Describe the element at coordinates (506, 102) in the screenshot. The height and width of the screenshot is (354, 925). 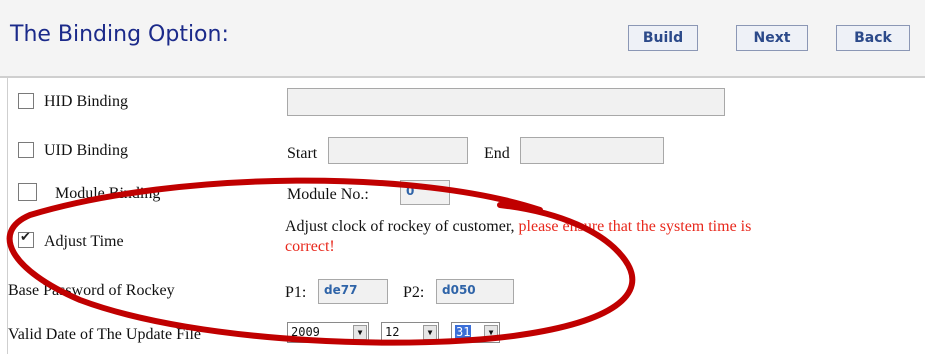
I see `hid-input` at that location.